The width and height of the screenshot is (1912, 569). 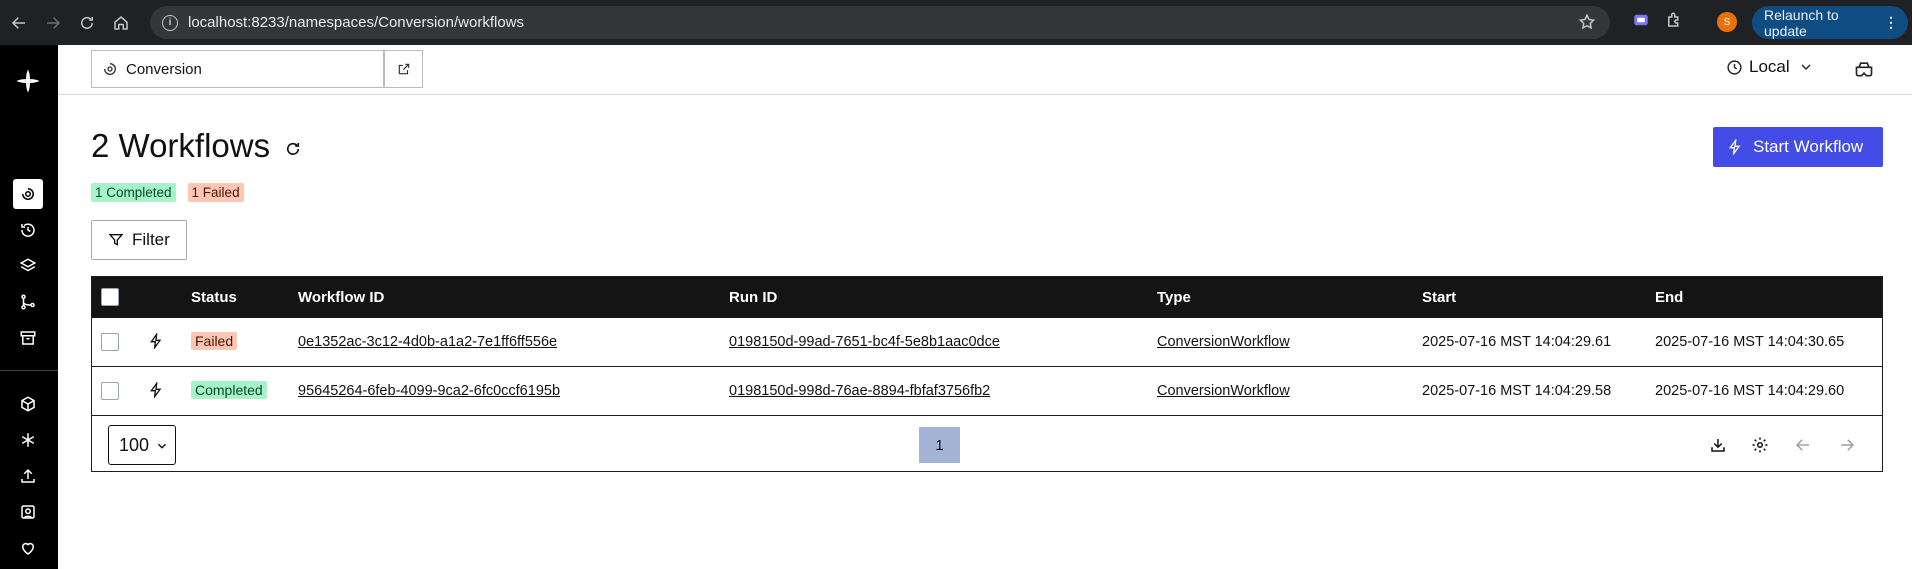 What do you see at coordinates (341, 297) in the screenshot?
I see `header-workflow-id: Workflow ID` at bounding box center [341, 297].